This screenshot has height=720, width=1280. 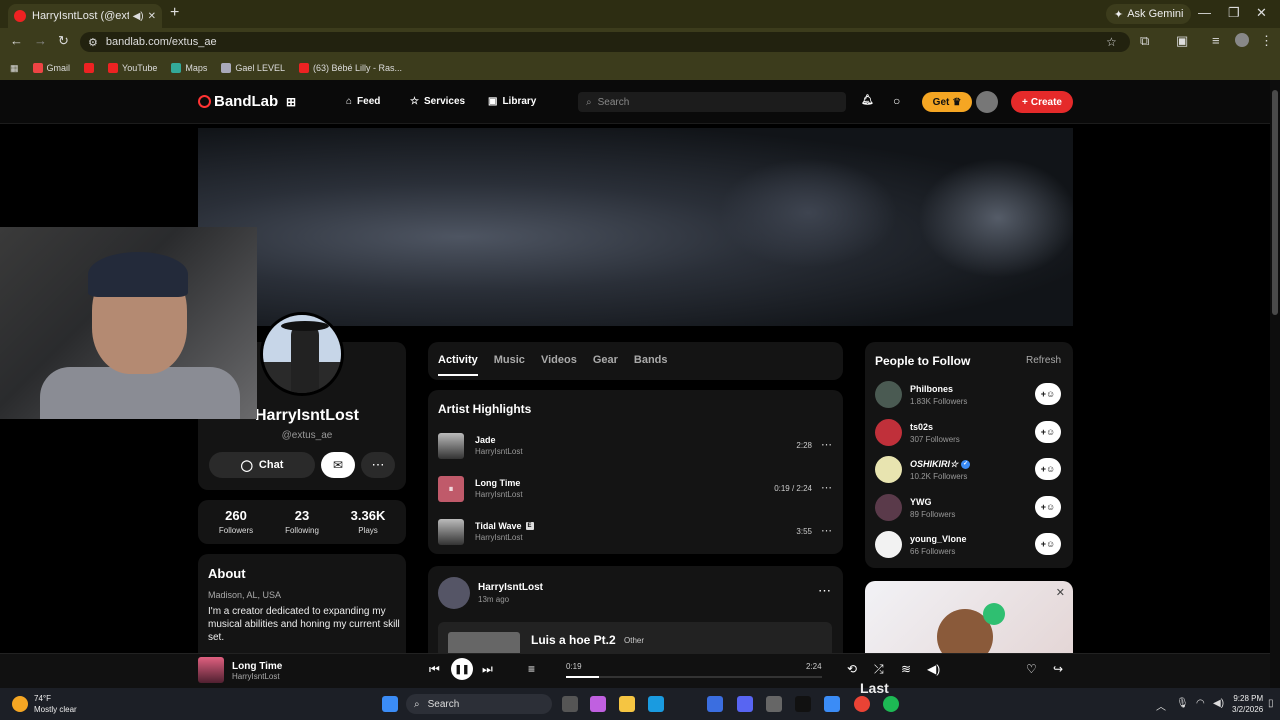 What do you see at coordinates (458, 365) in the screenshot?
I see `tab-activity: Activity` at bounding box center [458, 365].